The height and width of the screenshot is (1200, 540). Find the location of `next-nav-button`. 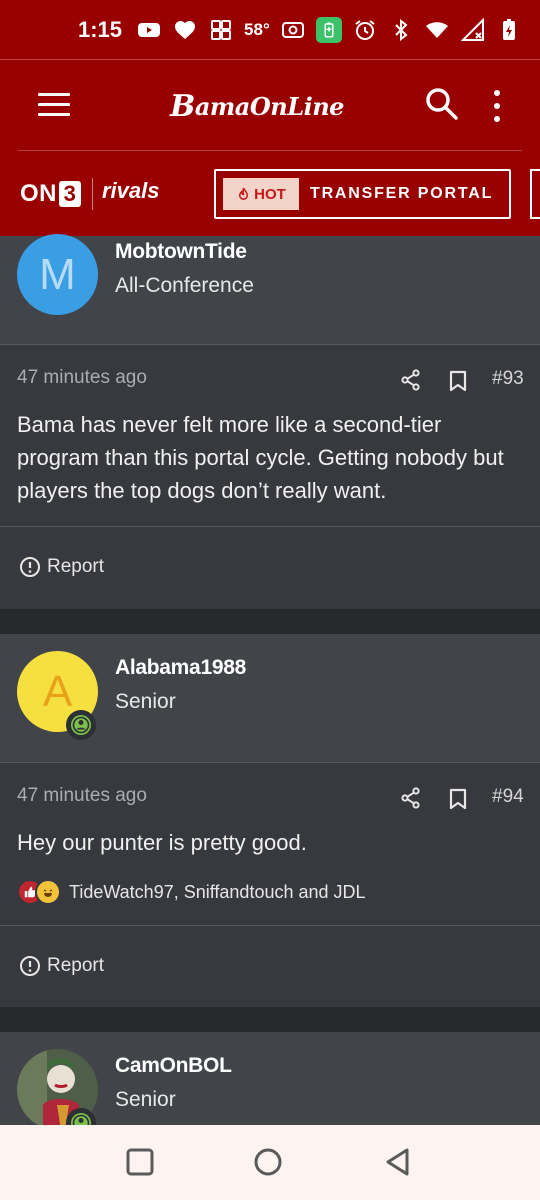

next-nav-button is located at coordinates (535, 194).